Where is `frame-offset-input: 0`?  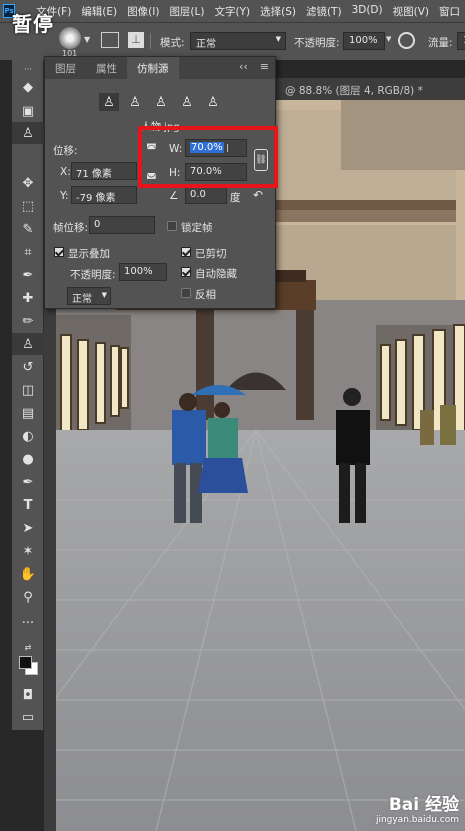
frame-offset-input: 0 is located at coordinates (122, 225).